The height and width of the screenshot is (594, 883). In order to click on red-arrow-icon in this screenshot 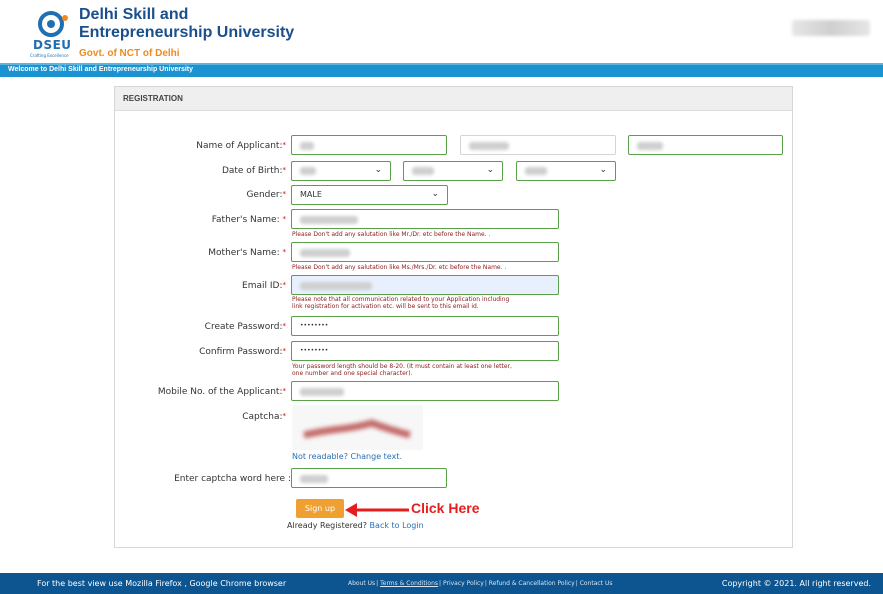, I will do `click(377, 510)`.